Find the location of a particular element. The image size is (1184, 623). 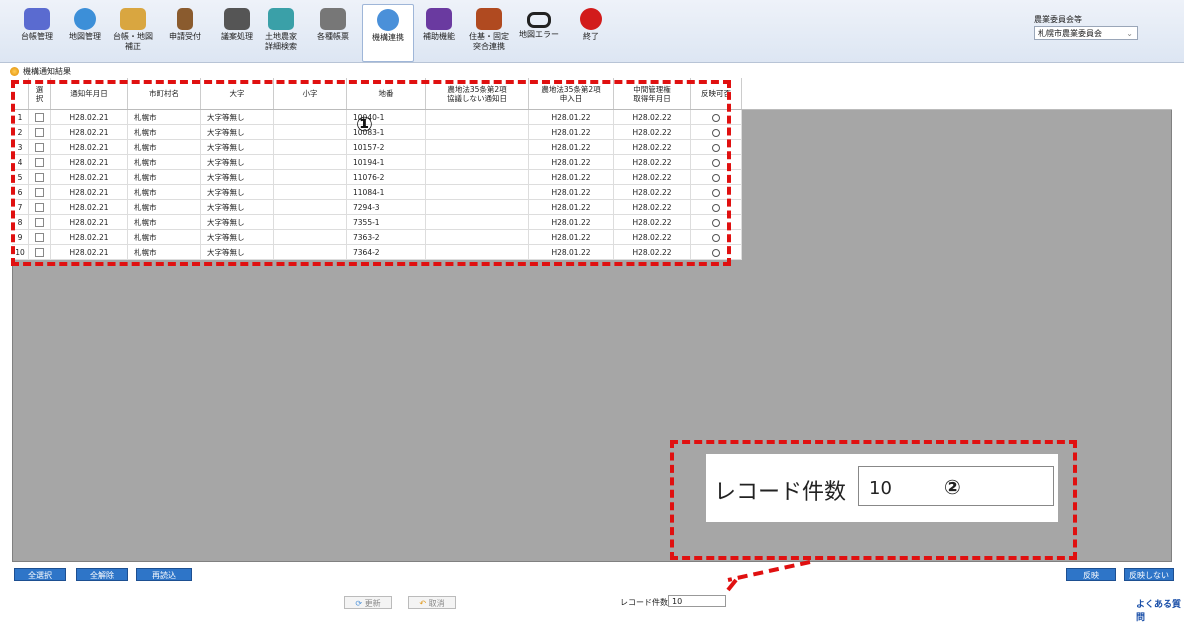

col-header-rownum is located at coordinates (20, 94).